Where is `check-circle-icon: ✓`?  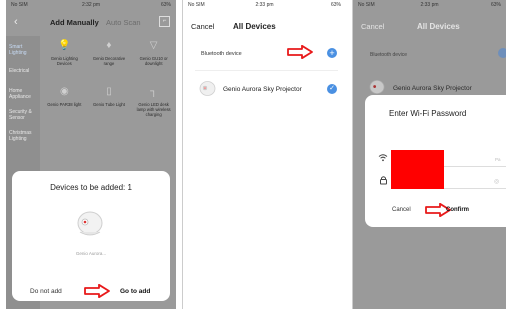
check-circle-icon: ✓ is located at coordinates (332, 89).